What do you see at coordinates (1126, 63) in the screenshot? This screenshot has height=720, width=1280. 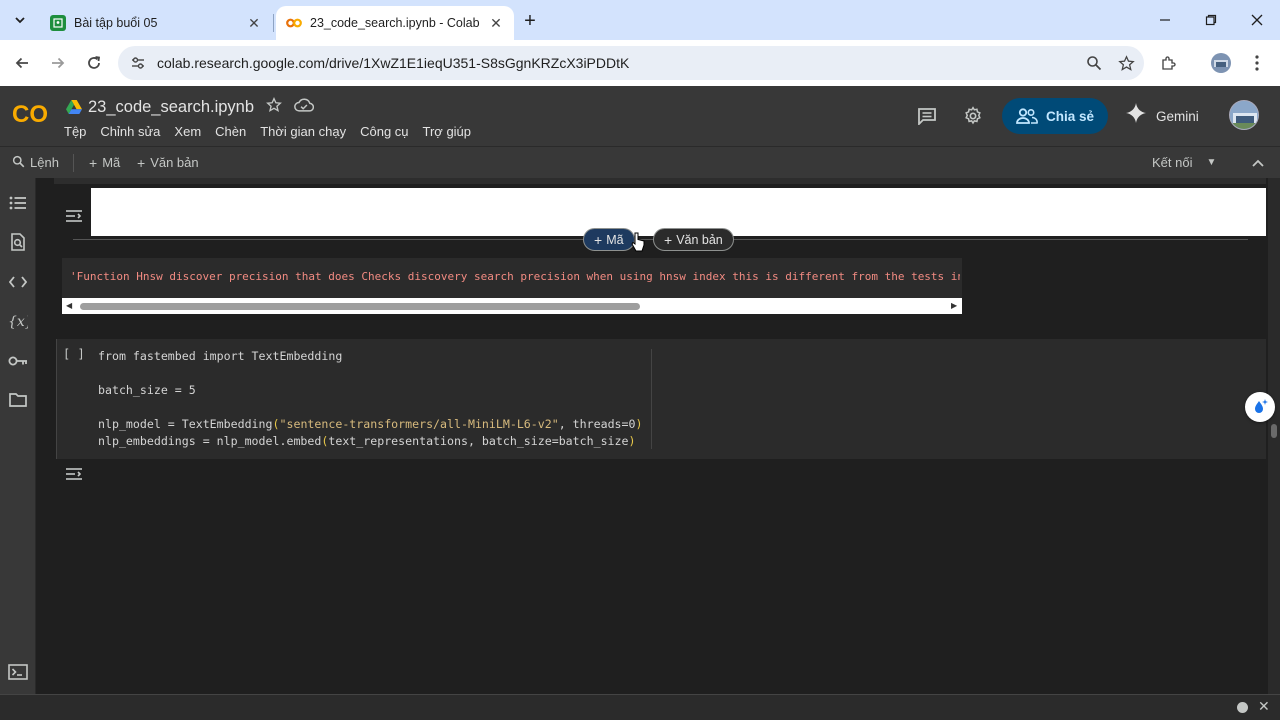 I see `bookmark-star-icon` at bounding box center [1126, 63].